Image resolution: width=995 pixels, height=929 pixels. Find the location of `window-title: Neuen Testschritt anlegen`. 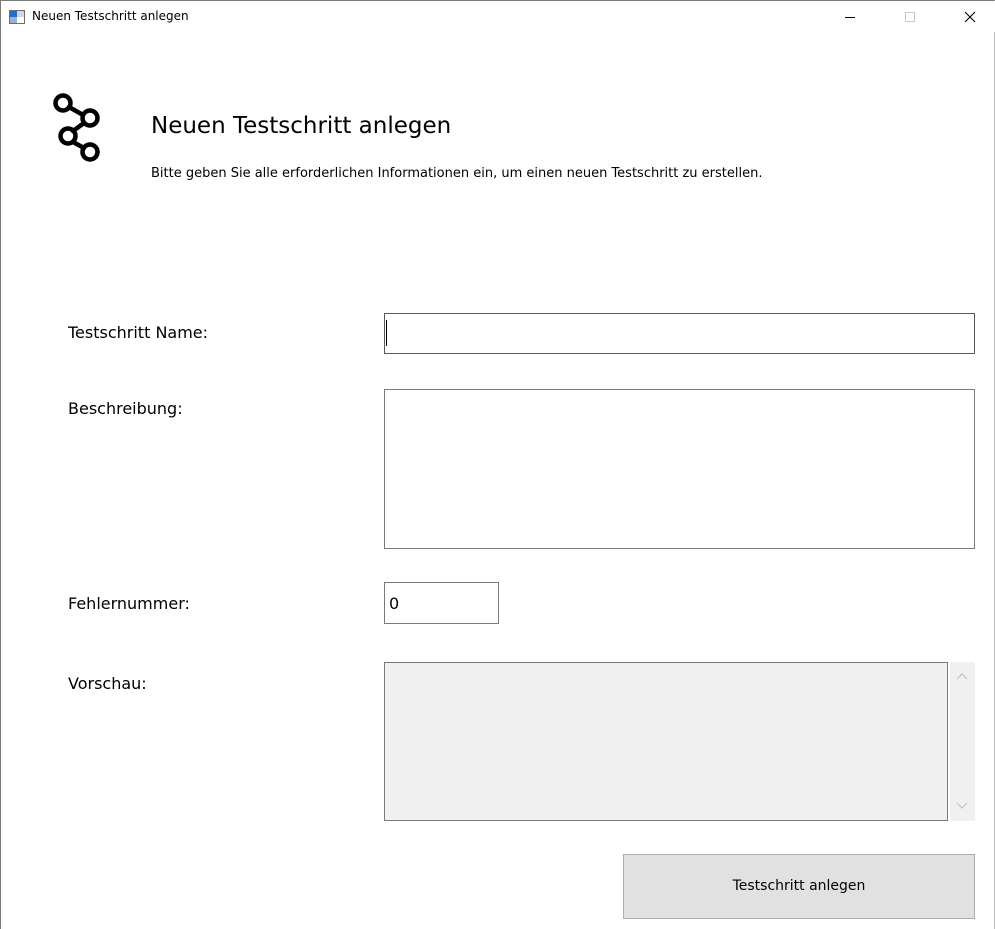

window-title: Neuen Testschritt anlegen is located at coordinates (110, 16).